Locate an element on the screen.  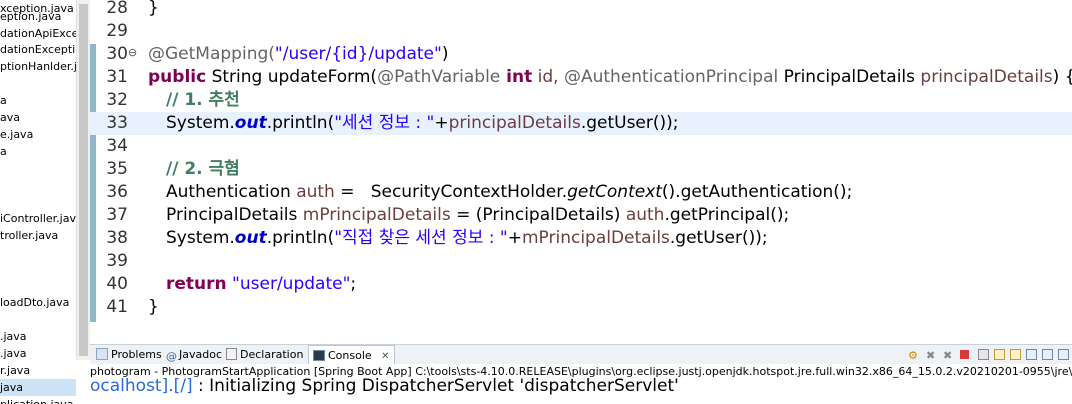
explorer-file-item: loadDto.java is located at coordinates (34, 302).